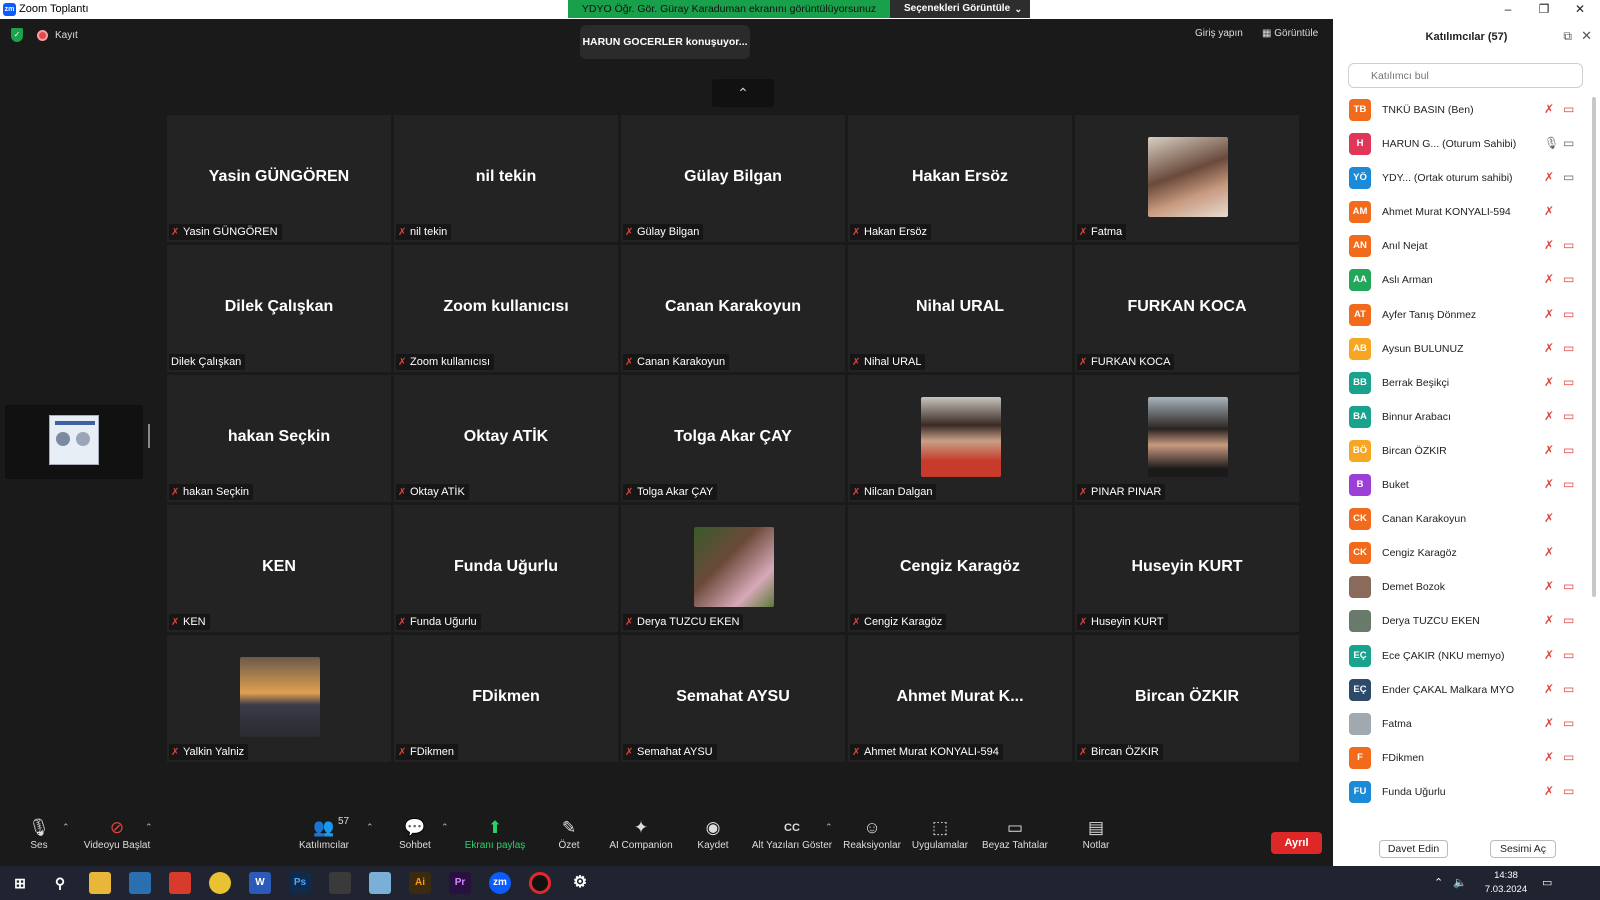 The image size is (1600, 900). I want to click on zoom-taskbar-icon: zm, so click(500, 883).